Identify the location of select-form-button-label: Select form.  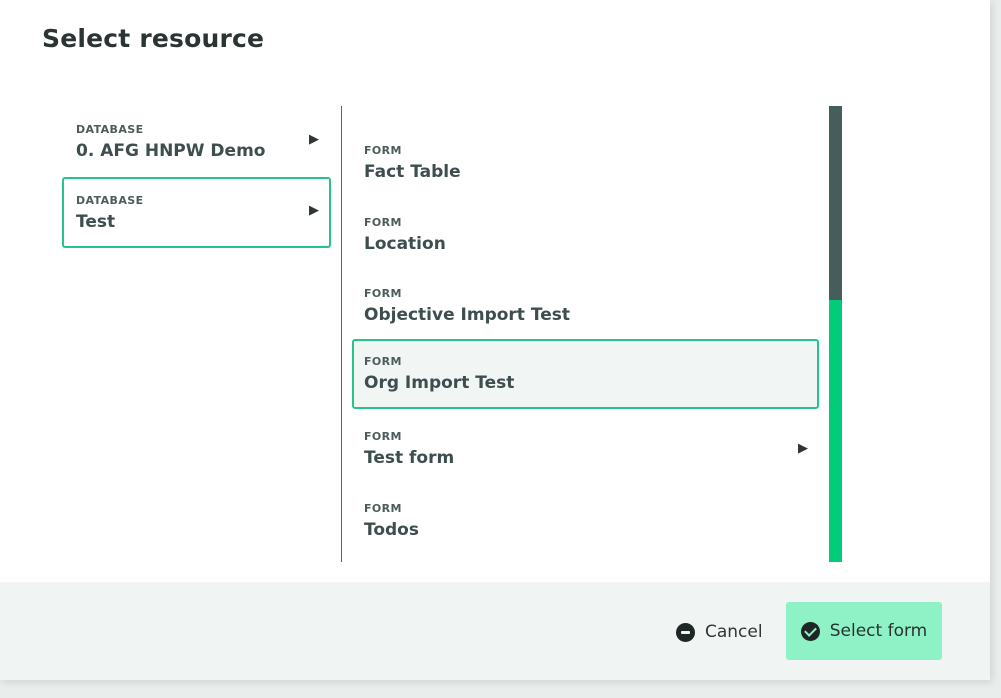
(878, 631).